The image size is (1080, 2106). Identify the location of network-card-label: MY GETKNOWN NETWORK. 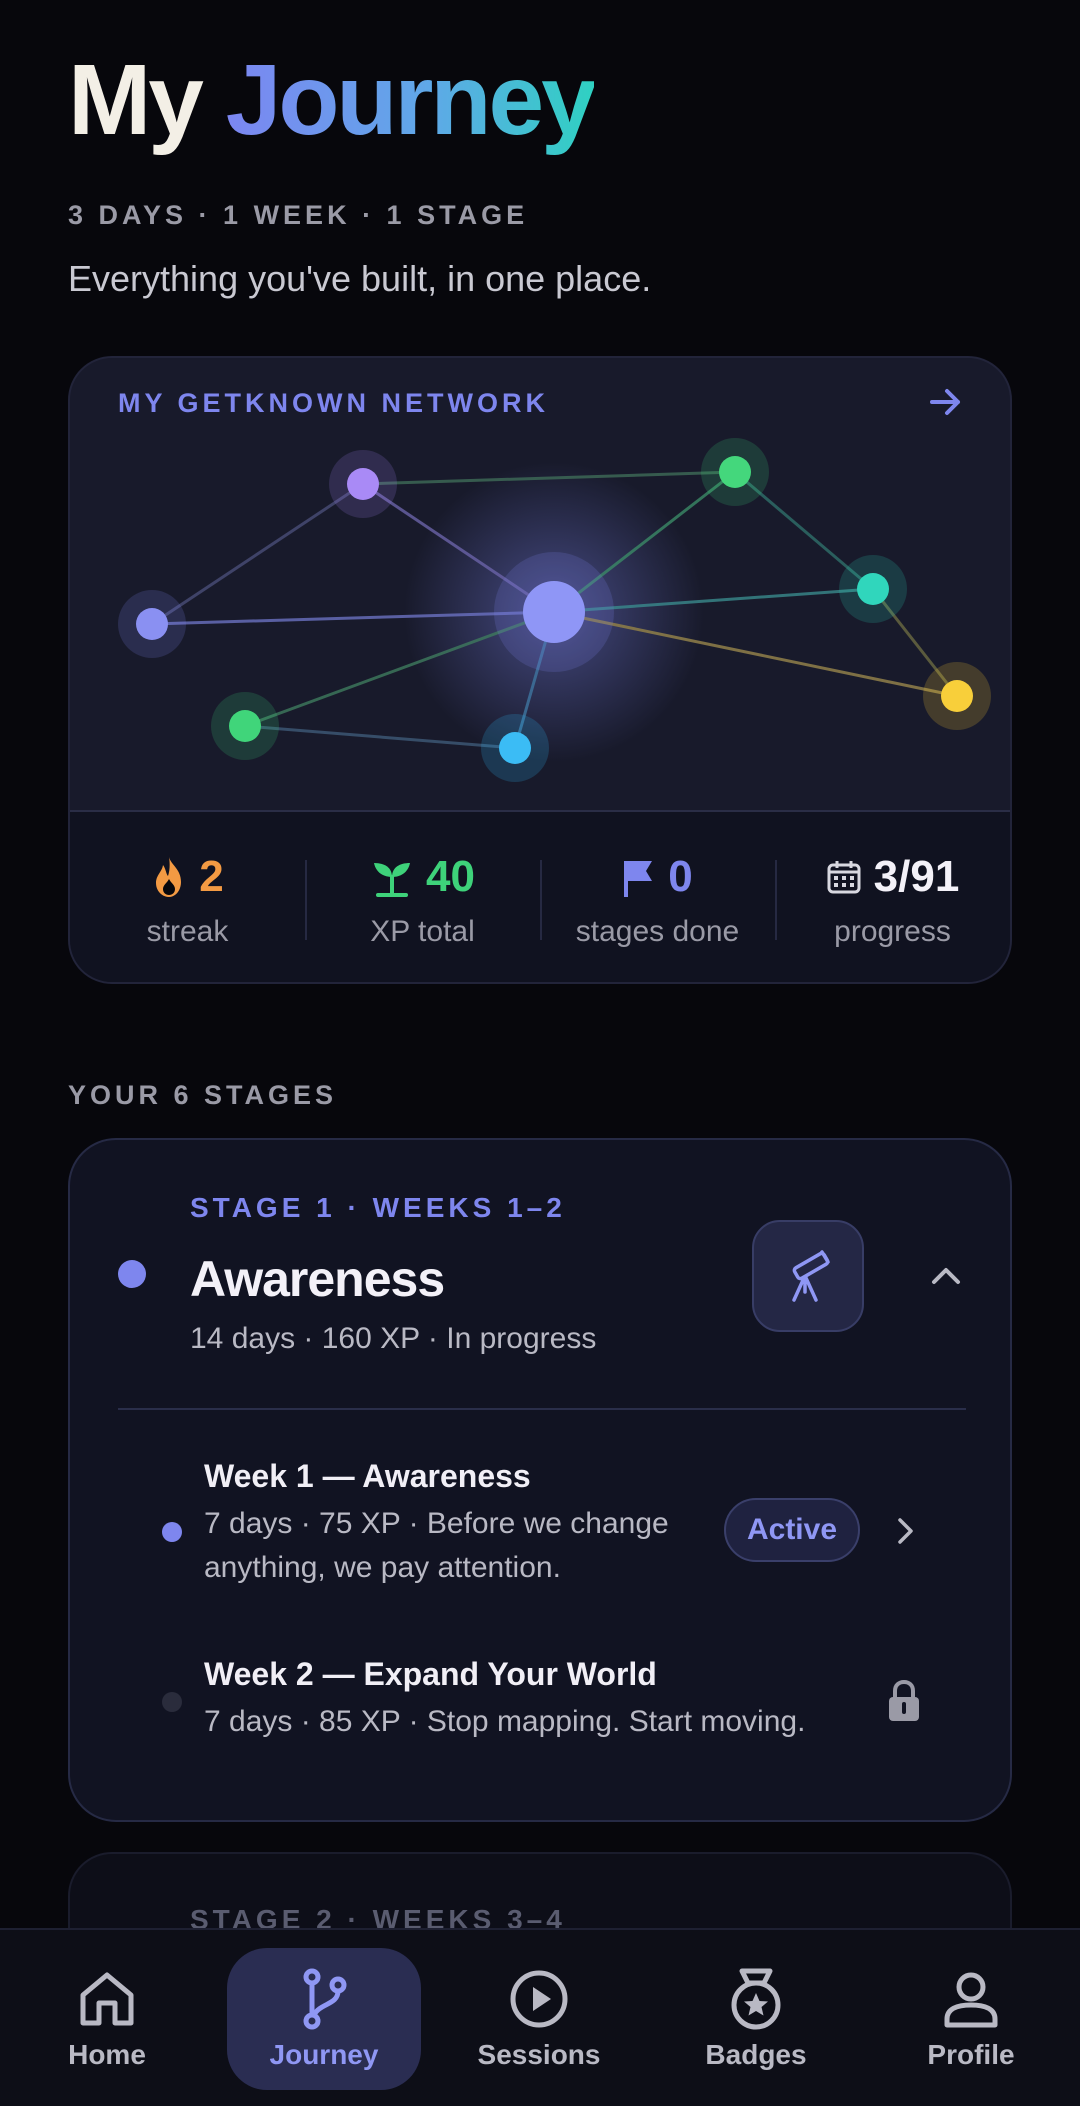
(333, 403).